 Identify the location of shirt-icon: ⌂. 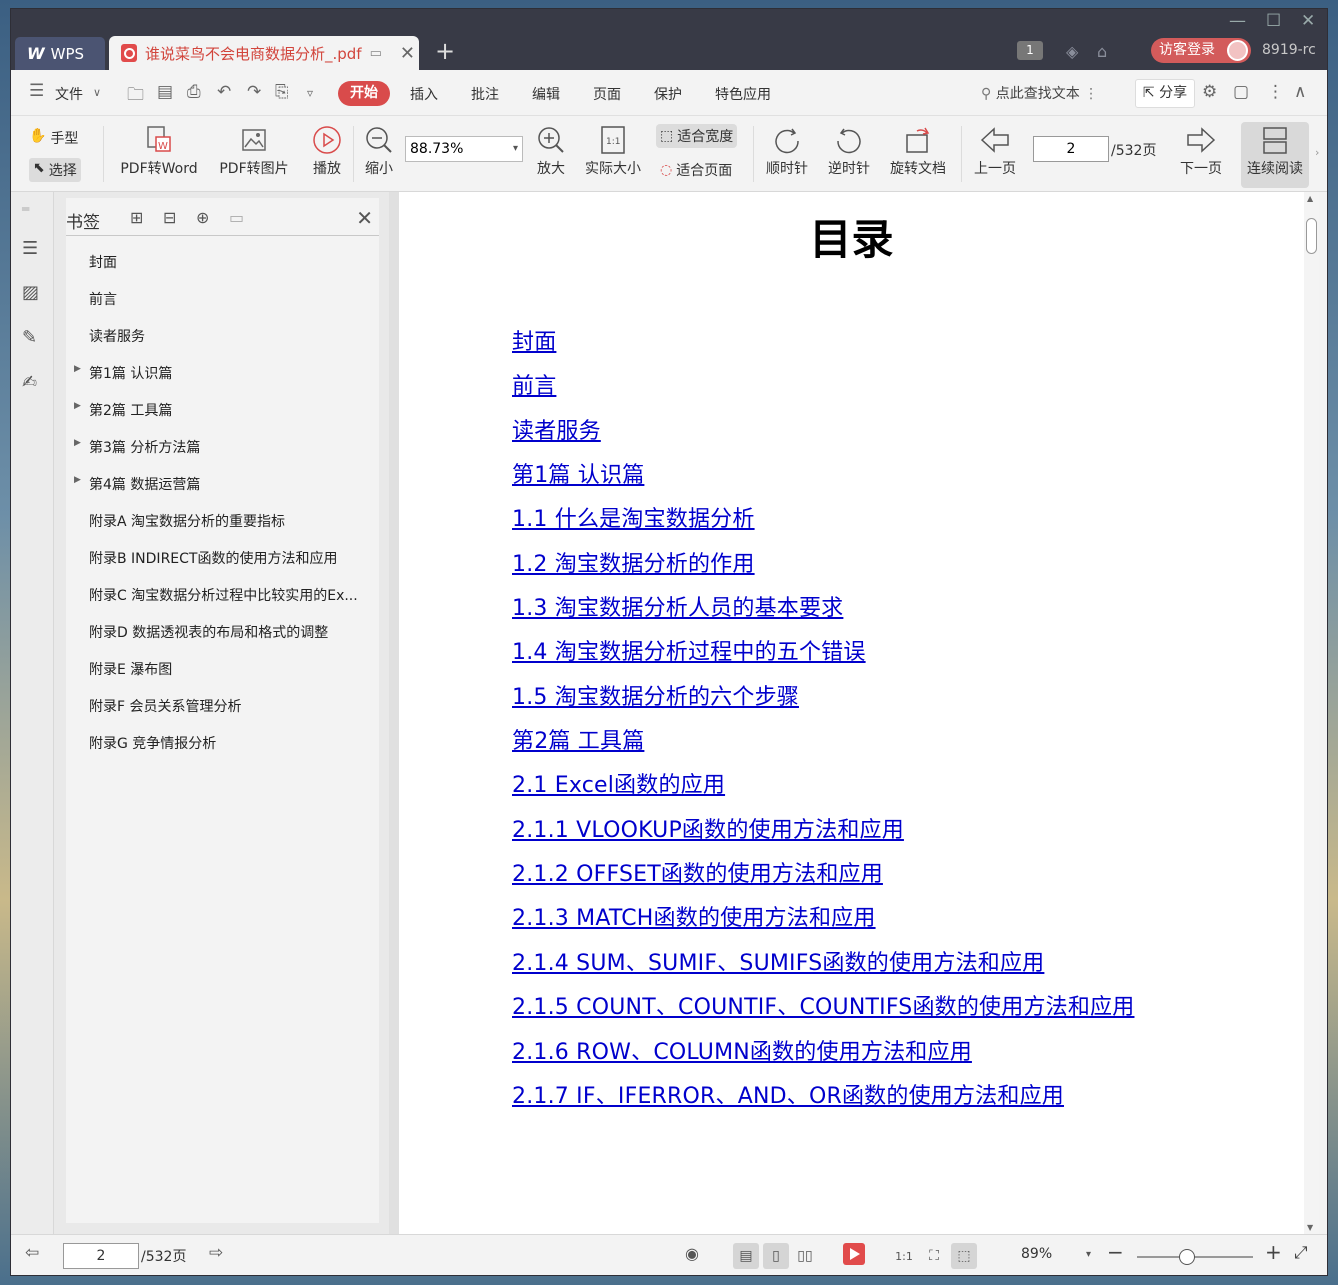
(1102, 51).